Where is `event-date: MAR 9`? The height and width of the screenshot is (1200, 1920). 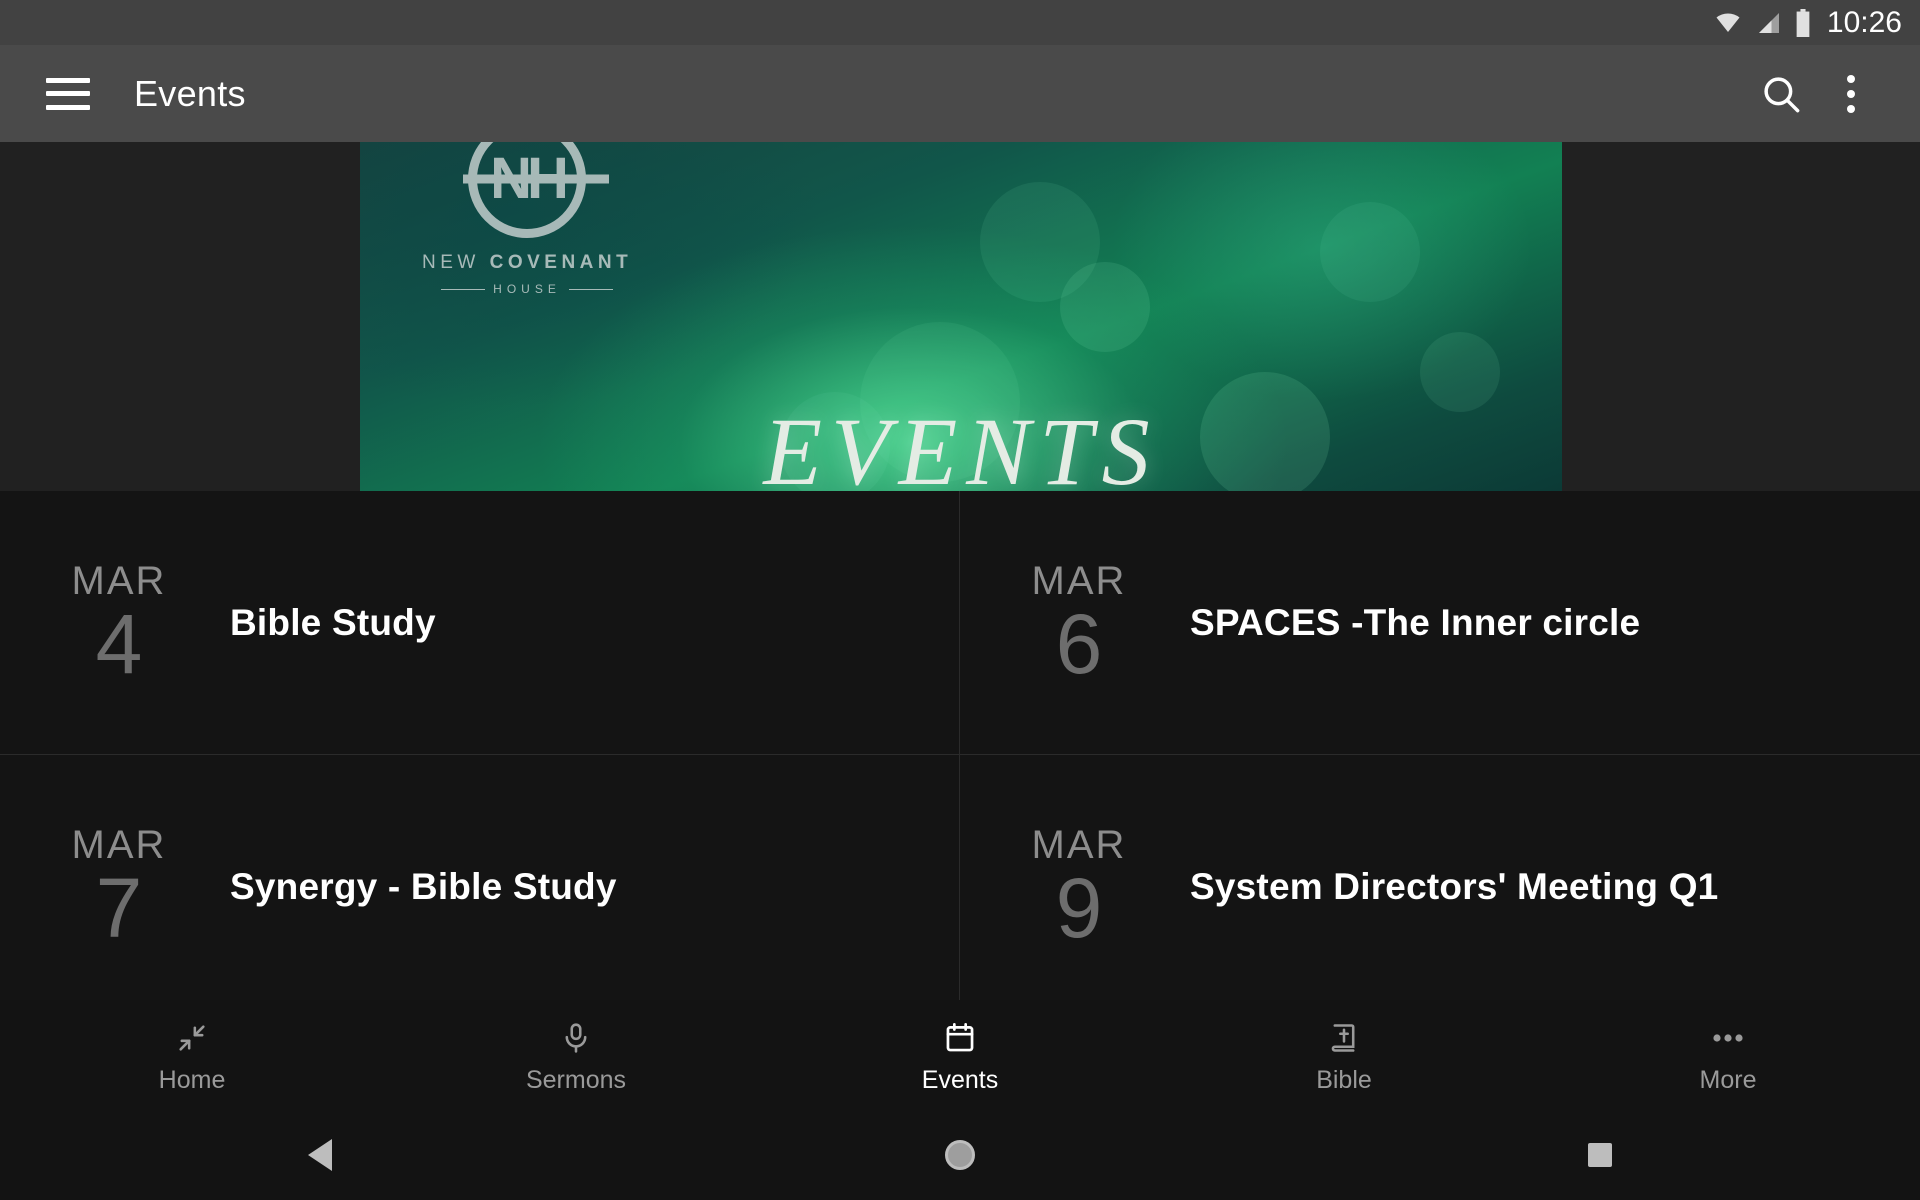 event-date: MAR 9 is located at coordinates (1070, 889).